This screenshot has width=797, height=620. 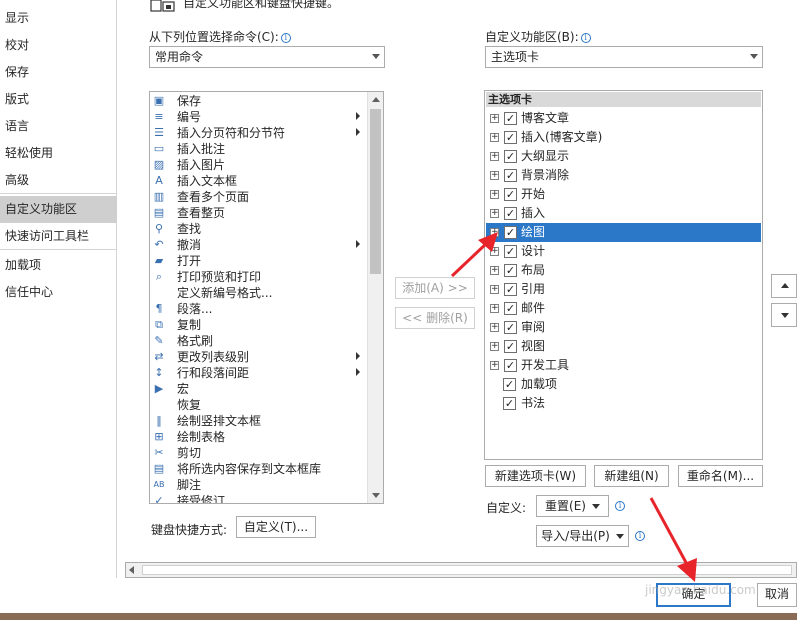 What do you see at coordinates (58, 180) in the screenshot?
I see `nav-item: 高级` at bounding box center [58, 180].